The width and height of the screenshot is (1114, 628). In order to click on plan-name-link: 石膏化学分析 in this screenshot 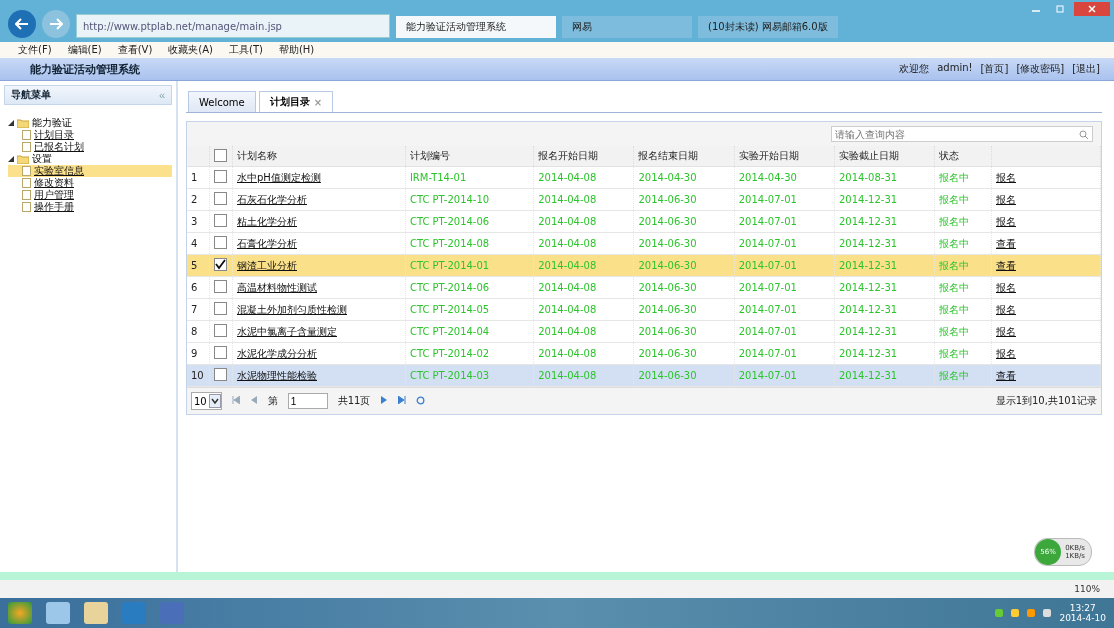, I will do `click(267, 243)`.